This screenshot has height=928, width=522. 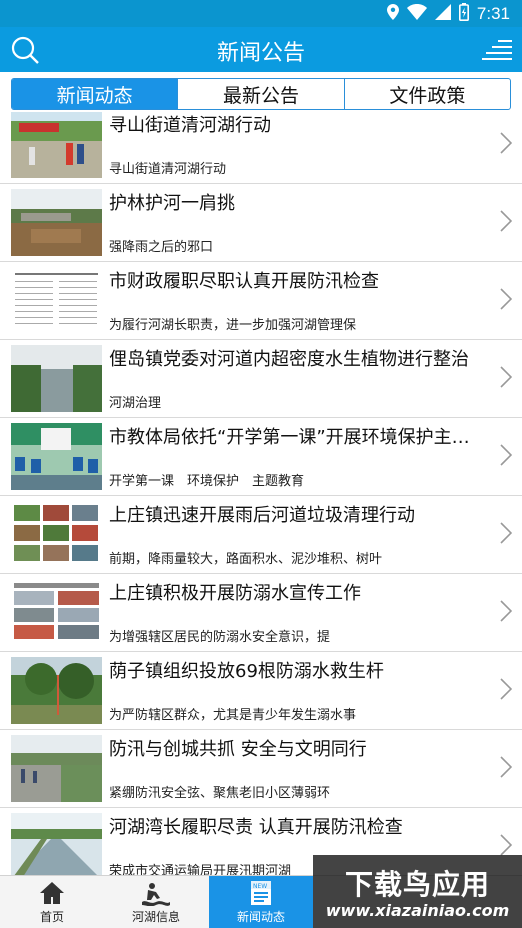 I want to click on news-title: 防汛与创城共抓 安全与文明同行, so click(x=238, y=749).